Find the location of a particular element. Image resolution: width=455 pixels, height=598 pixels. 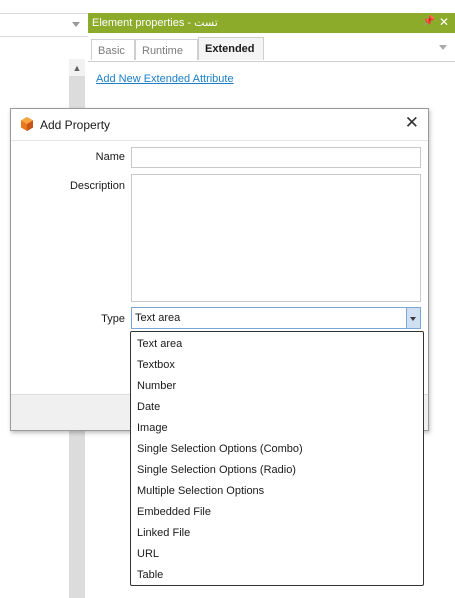

type-option: Number is located at coordinates (156, 386).